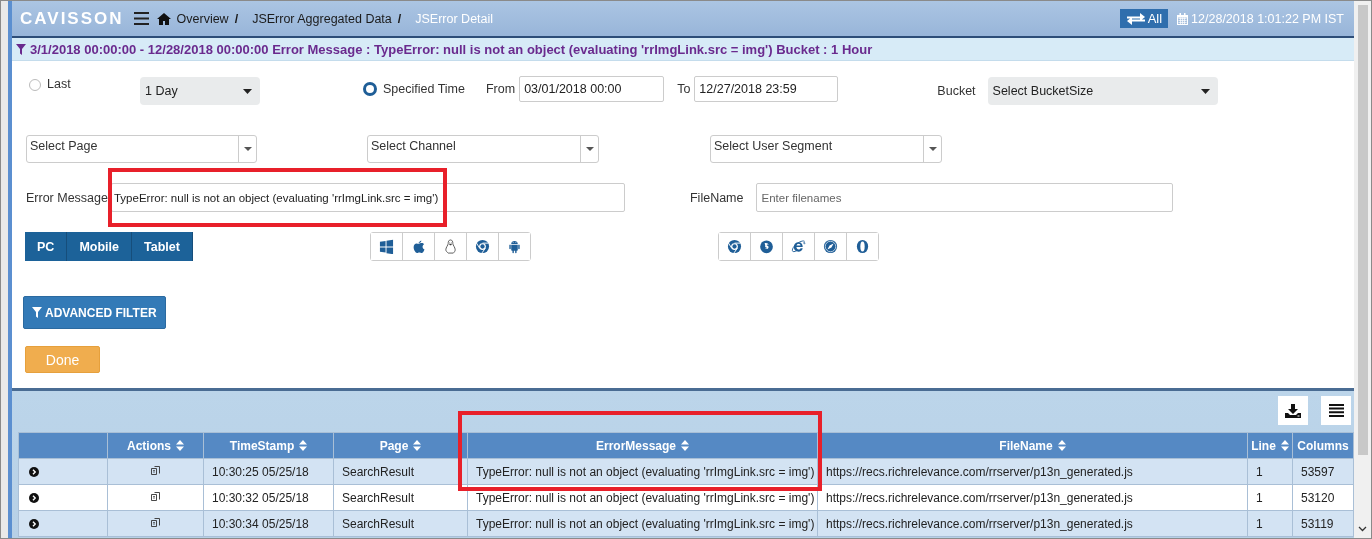  Describe the element at coordinates (1318, 471) in the screenshot. I see `table-cell: 53597` at that location.